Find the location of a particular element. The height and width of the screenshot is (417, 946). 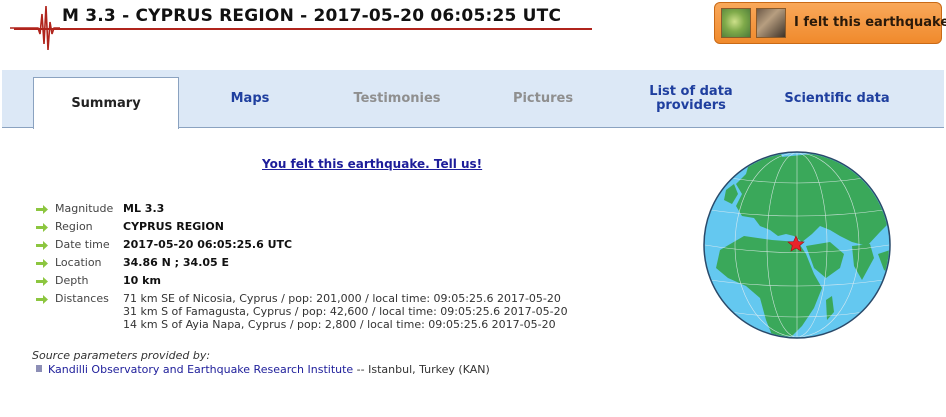

param-key: Magnitude is located at coordinates (84, 208).